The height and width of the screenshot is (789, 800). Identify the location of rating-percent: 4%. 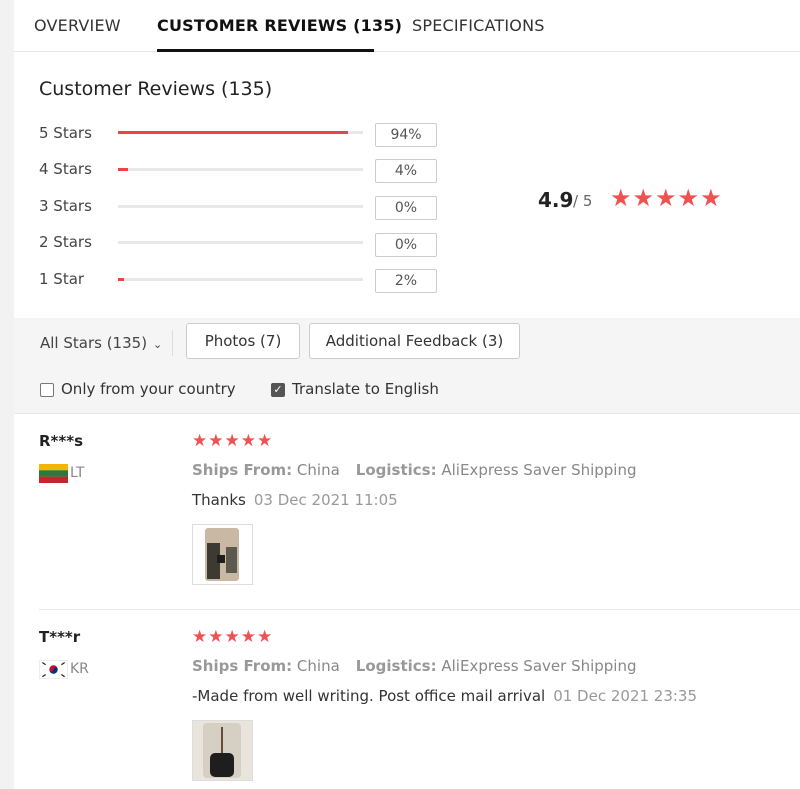
(406, 171).